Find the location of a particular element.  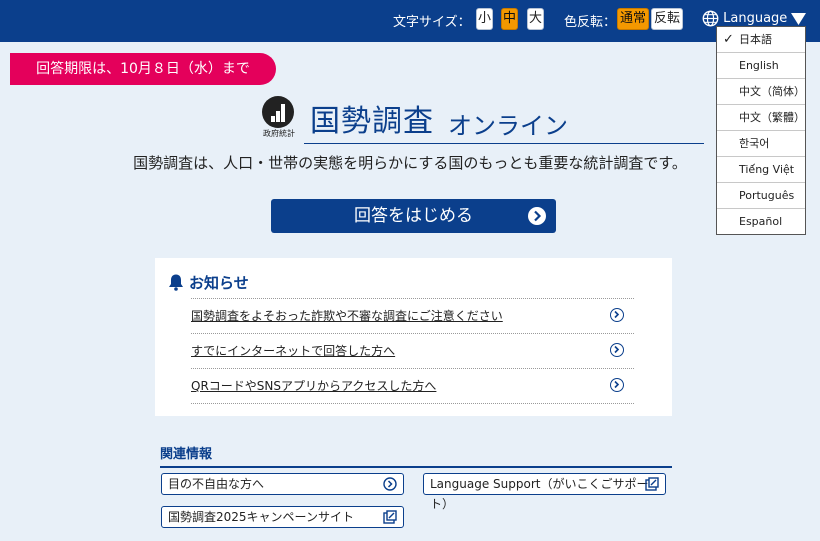

language-option-label: Español is located at coordinates (761, 221).